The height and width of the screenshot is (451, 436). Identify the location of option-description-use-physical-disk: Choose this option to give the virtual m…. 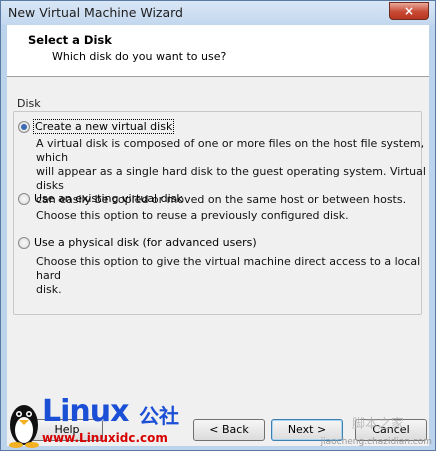
(232, 276).